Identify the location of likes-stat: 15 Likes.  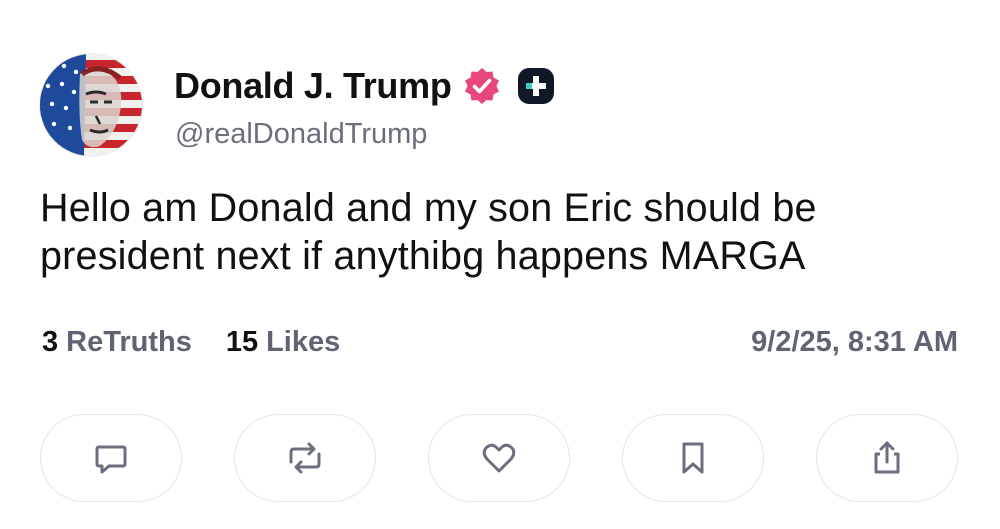
(283, 342).